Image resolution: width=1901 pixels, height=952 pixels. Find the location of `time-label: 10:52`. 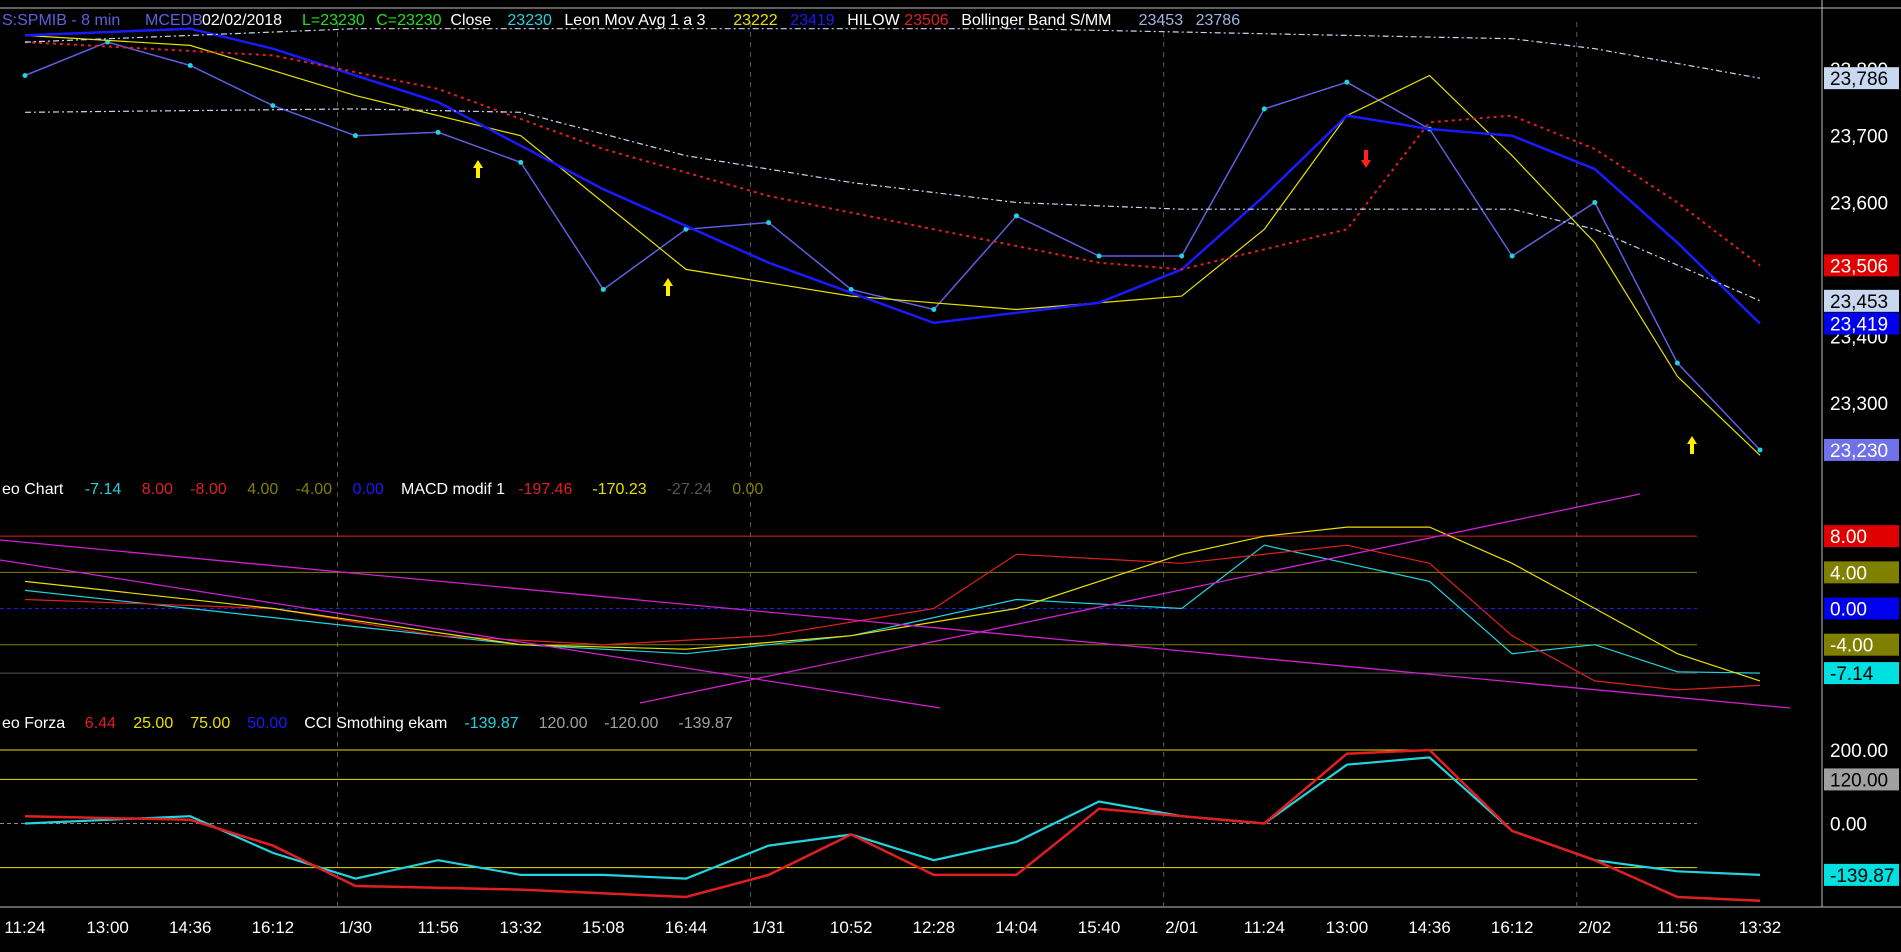

time-label: 10:52 is located at coordinates (851, 927).